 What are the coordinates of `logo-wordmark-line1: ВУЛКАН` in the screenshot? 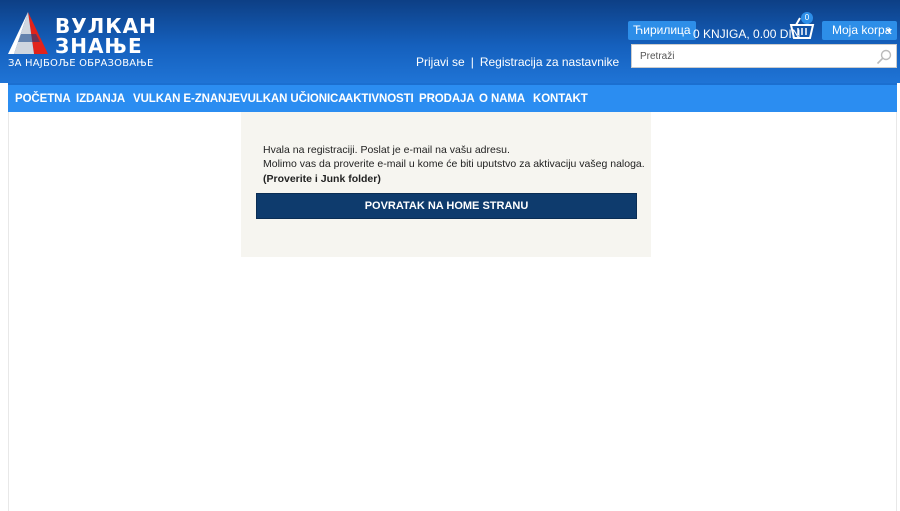 It's located at (106, 26).